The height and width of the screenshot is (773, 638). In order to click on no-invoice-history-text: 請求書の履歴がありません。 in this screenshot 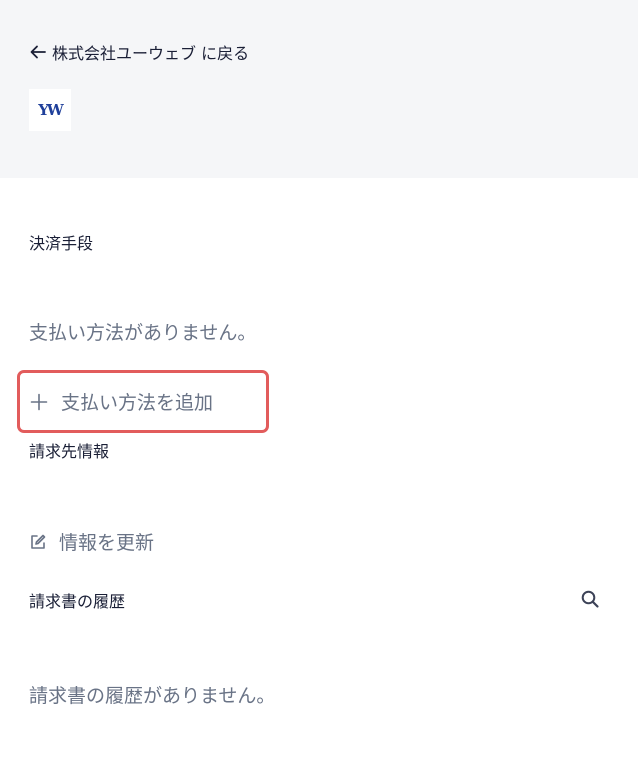, I will do `click(152, 696)`.